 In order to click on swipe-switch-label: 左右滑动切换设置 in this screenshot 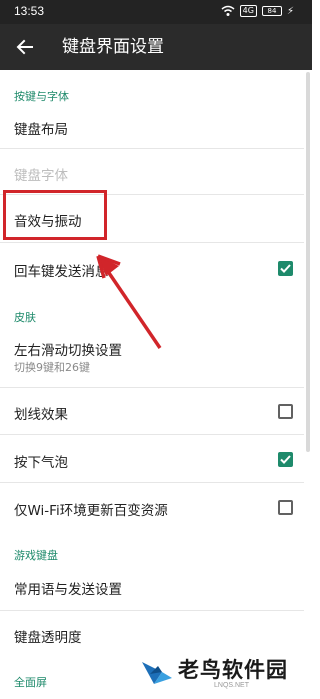, I will do `click(68, 351)`.